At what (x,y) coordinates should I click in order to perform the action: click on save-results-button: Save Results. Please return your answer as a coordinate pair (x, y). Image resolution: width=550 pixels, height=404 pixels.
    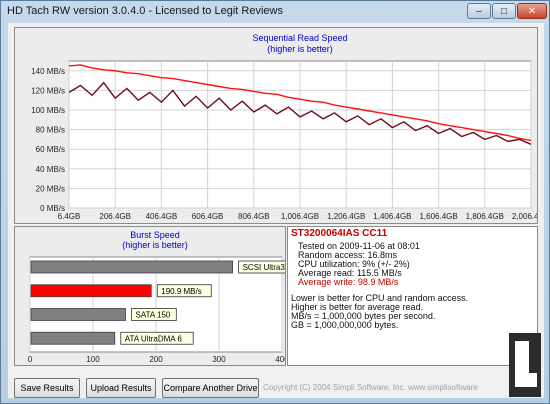
    Looking at the image, I should click on (47, 388).